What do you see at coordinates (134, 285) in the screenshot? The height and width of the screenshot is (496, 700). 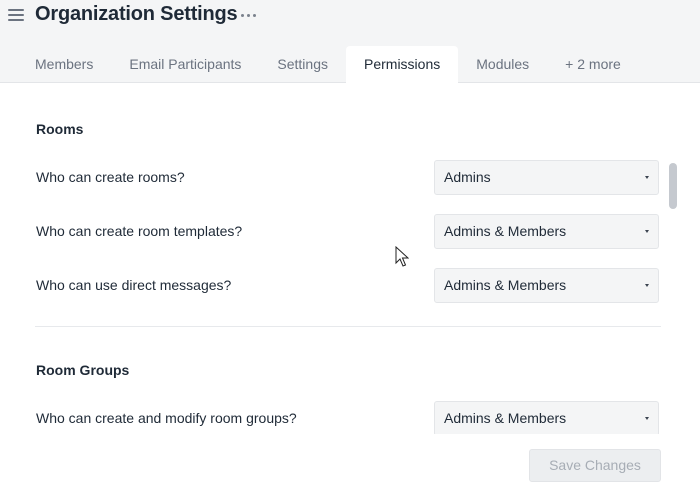 I see `question-direct-messages: Who can use direct messages?` at bounding box center [134, 285].